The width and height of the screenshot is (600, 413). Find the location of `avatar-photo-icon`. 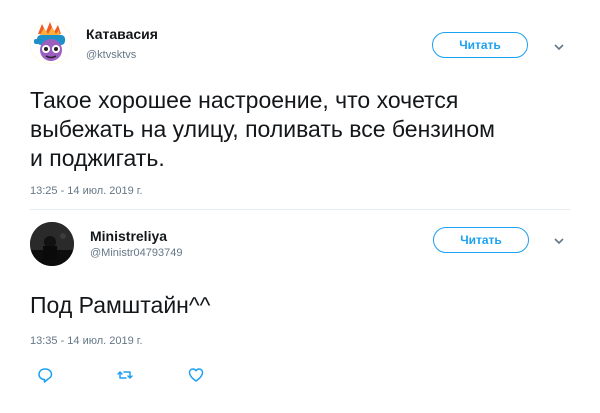

avatar-photo-icon is located at coordinates (52, 244).